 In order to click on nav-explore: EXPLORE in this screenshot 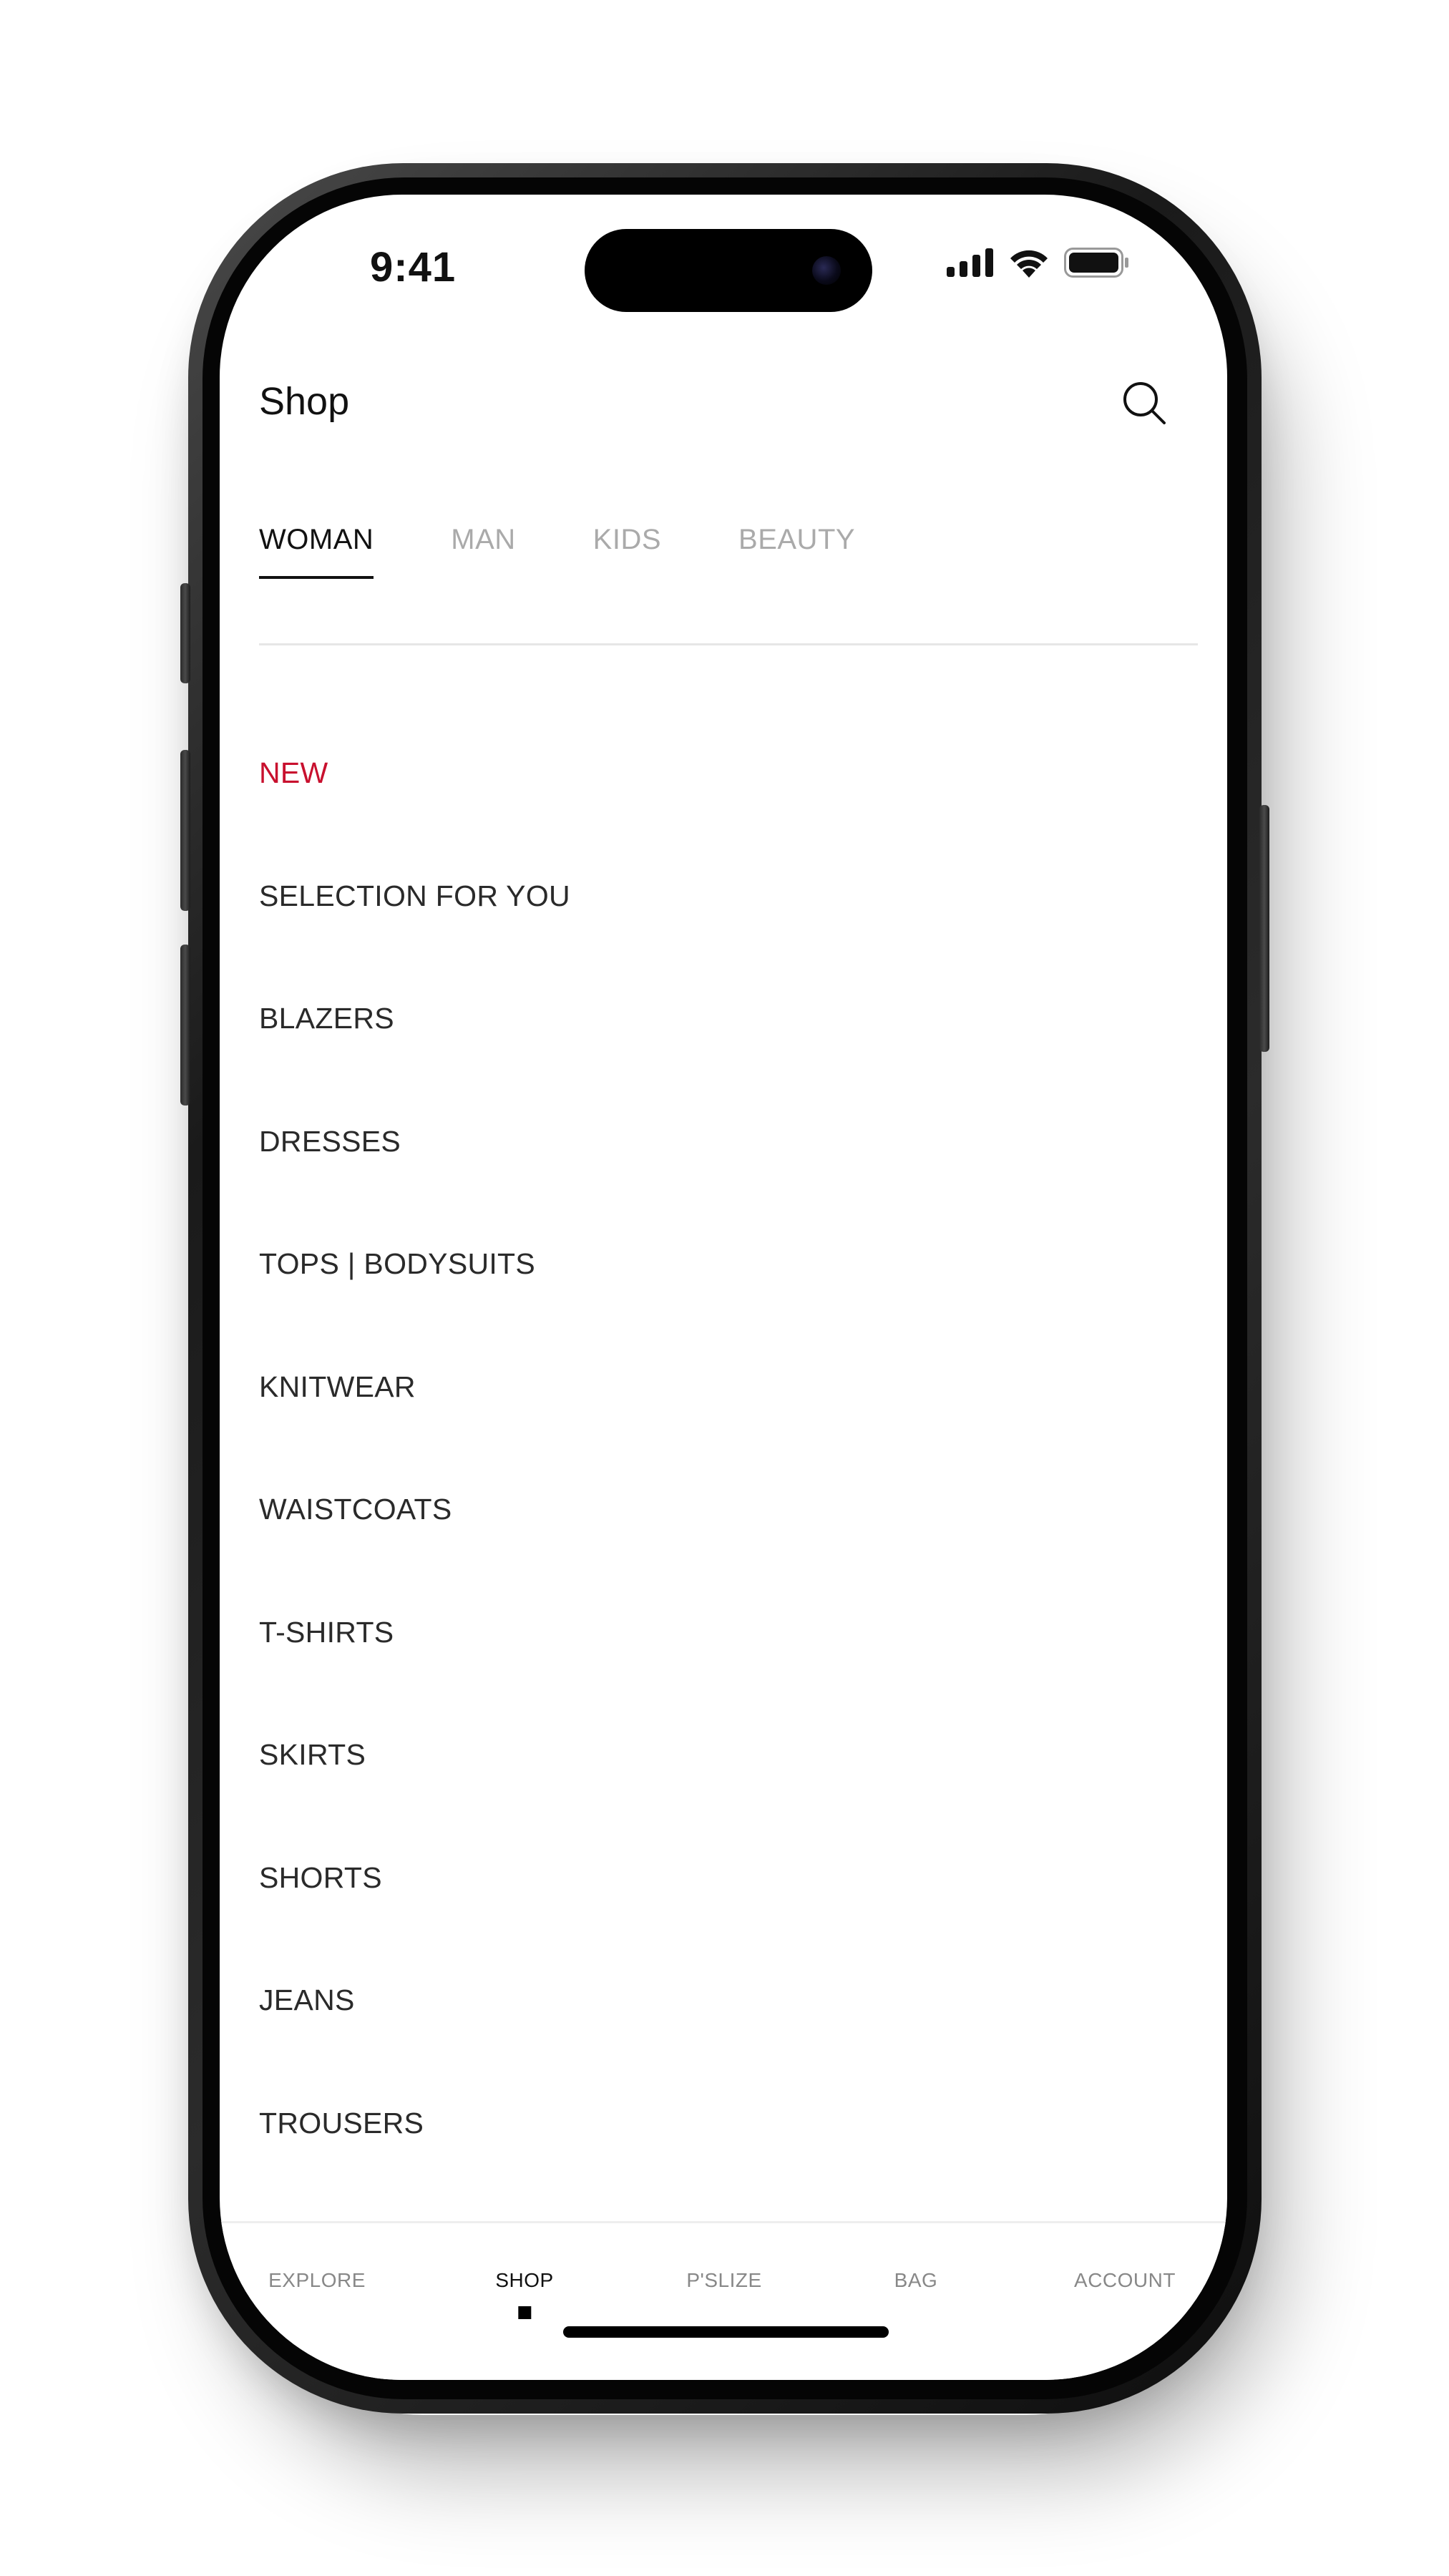, I will do `click(317, 2280)`.